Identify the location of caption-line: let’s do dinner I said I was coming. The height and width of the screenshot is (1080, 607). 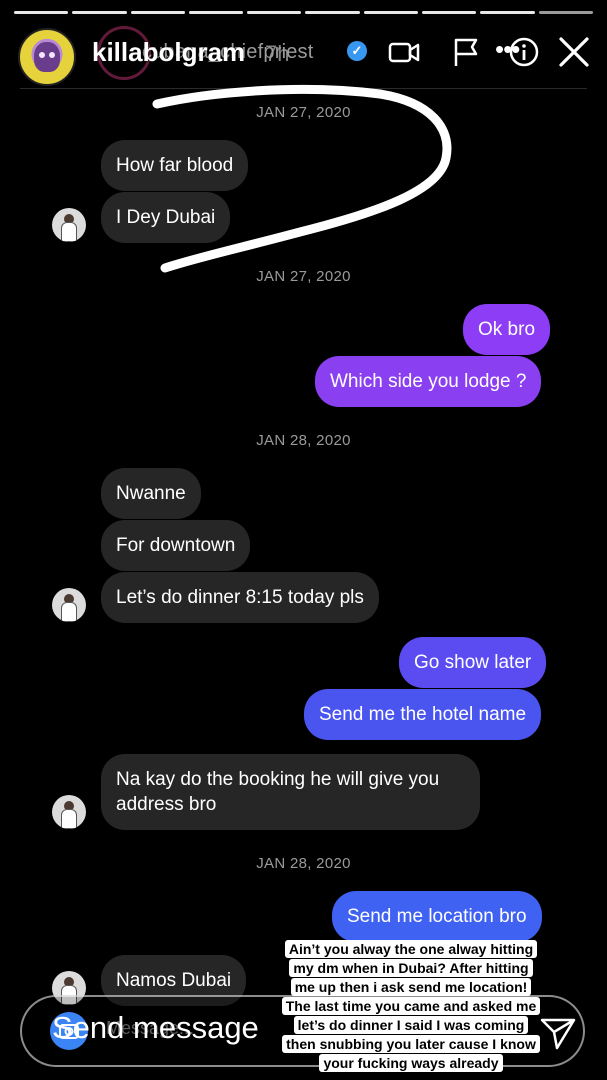
(411, 1025).